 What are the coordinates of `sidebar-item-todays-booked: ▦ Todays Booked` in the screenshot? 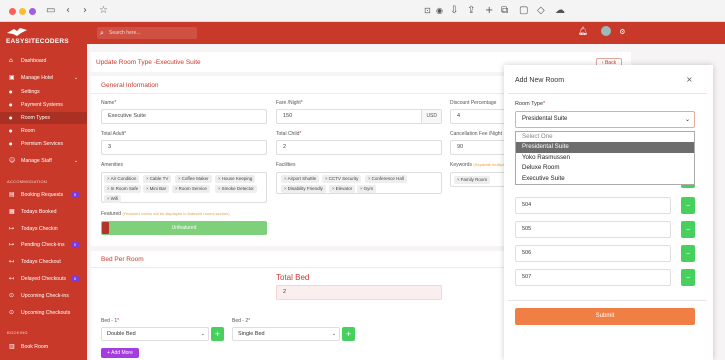 It's located at (43, 212).